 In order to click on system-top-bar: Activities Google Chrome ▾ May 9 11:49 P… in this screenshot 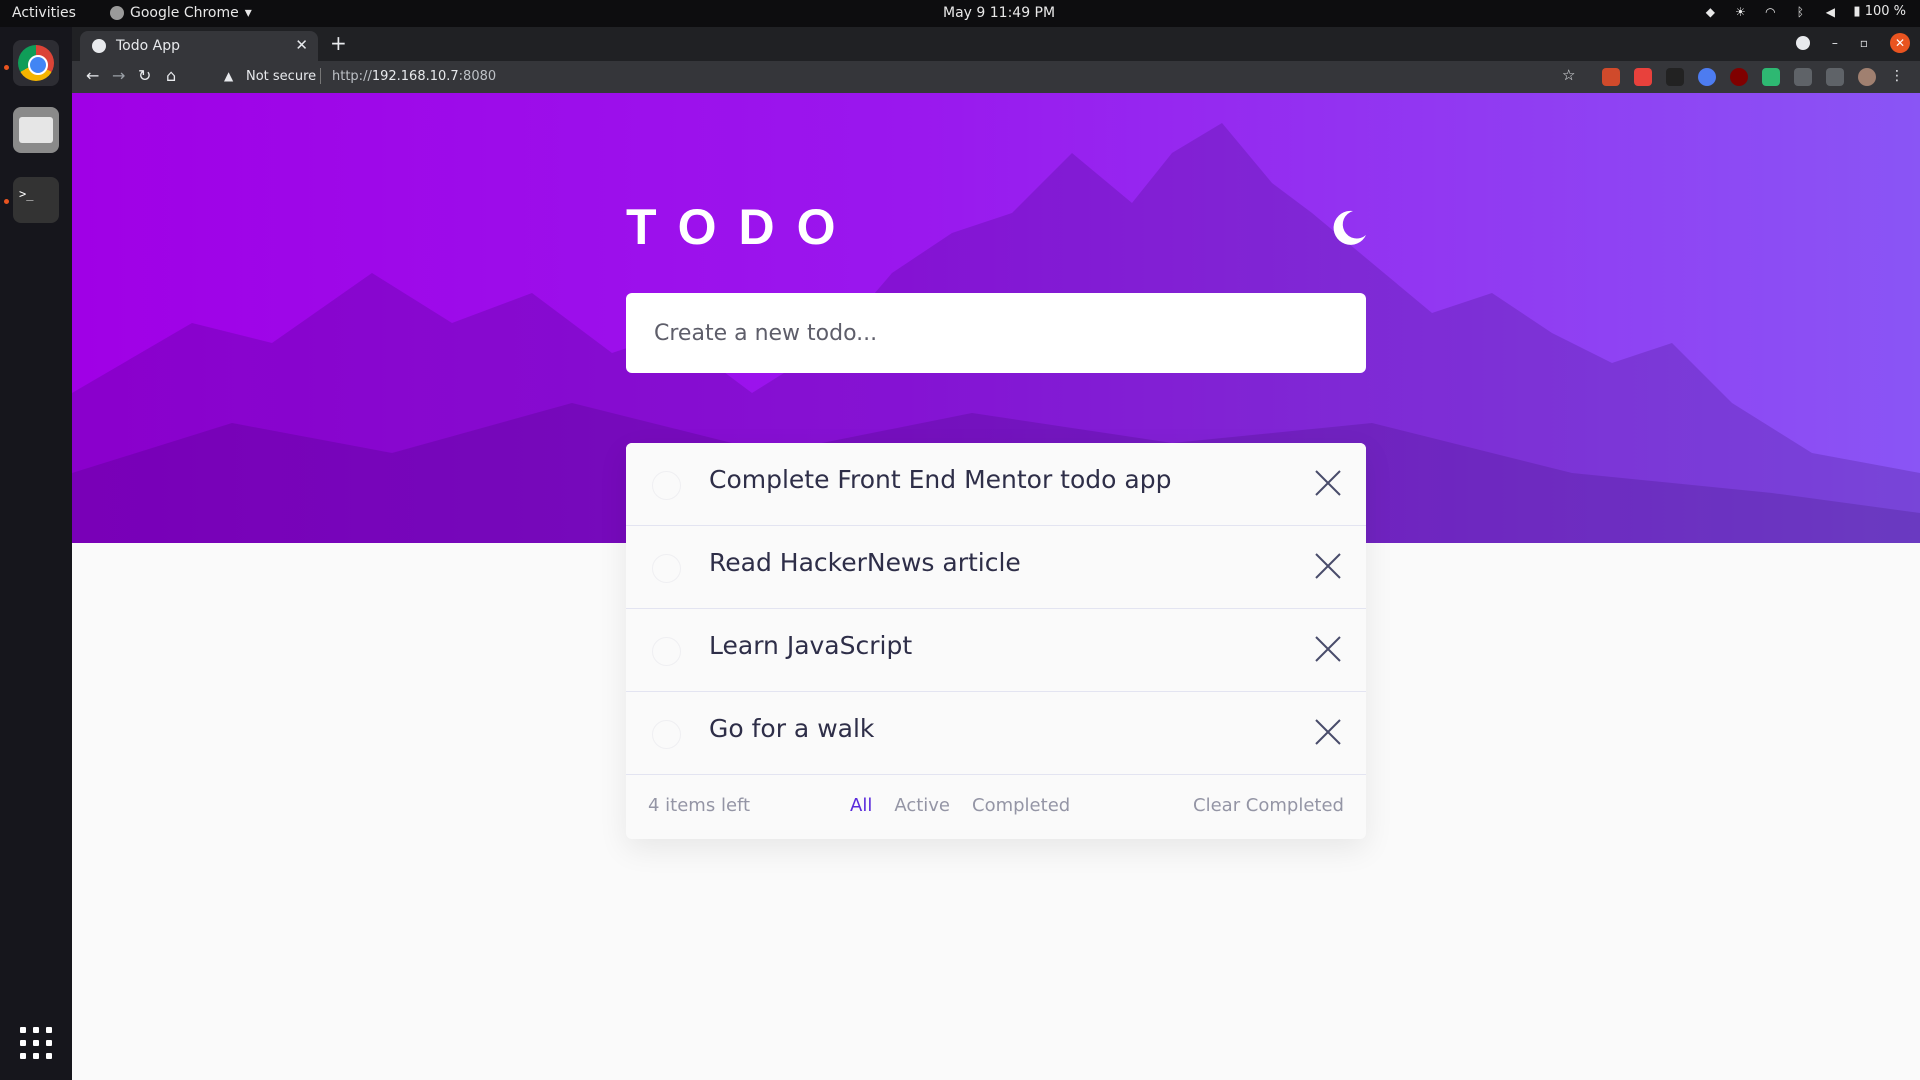, I will do `click(960, 13)`.